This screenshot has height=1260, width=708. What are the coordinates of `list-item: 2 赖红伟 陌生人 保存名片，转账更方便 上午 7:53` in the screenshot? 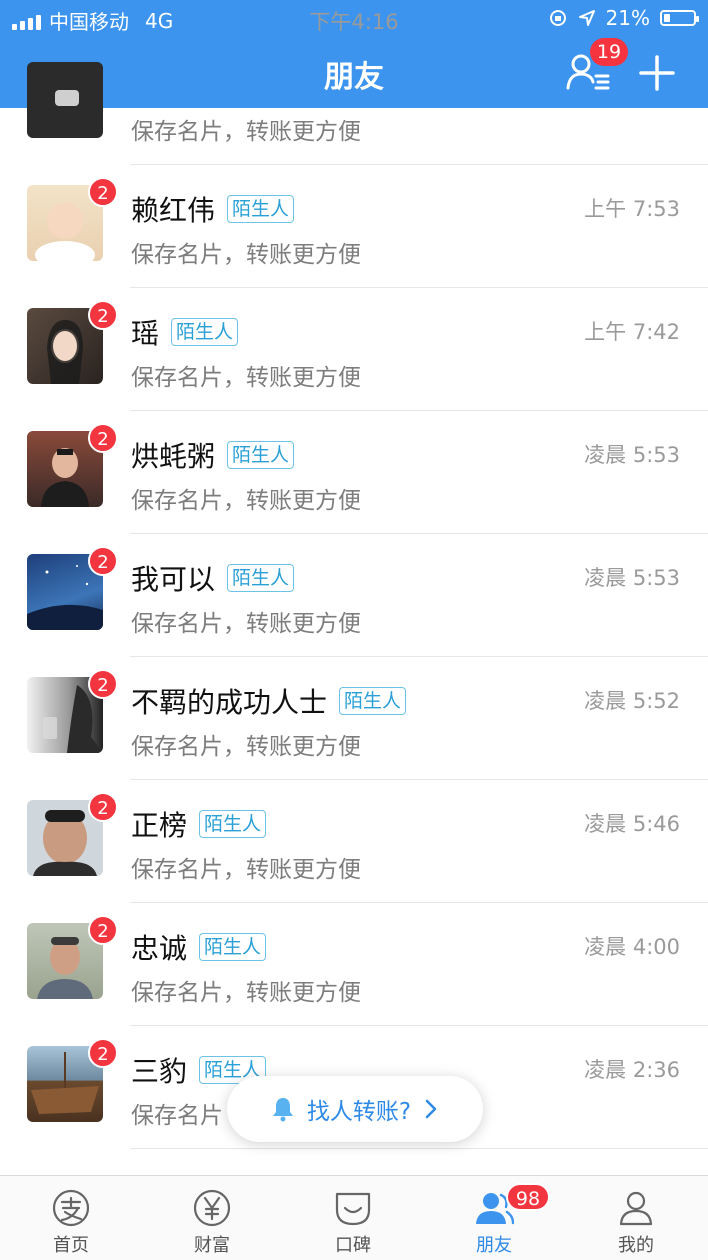 It's located at (354, 226).